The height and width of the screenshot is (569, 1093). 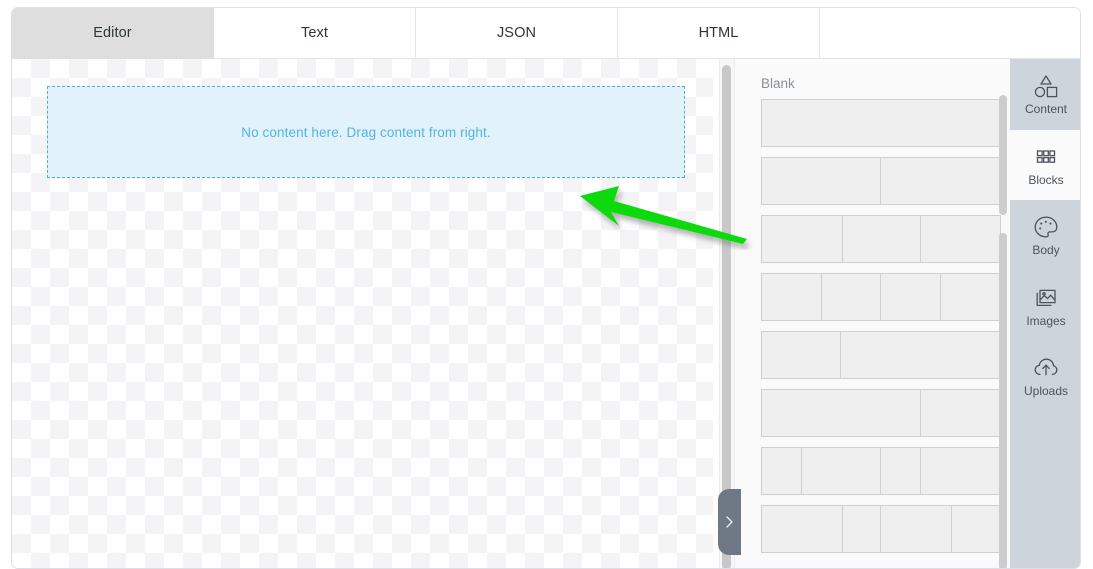 I want to click on sidebar-item-body: Body, so click(x=1045, y=235).